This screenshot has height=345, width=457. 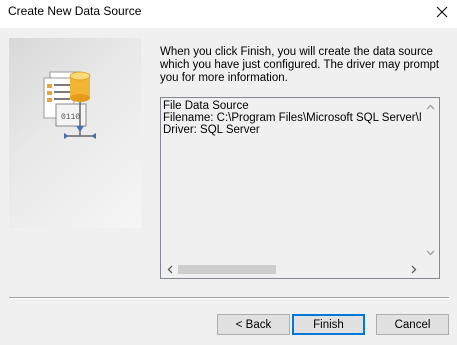 I want to click on svg-text: 0110, so click(x=70, y=117).